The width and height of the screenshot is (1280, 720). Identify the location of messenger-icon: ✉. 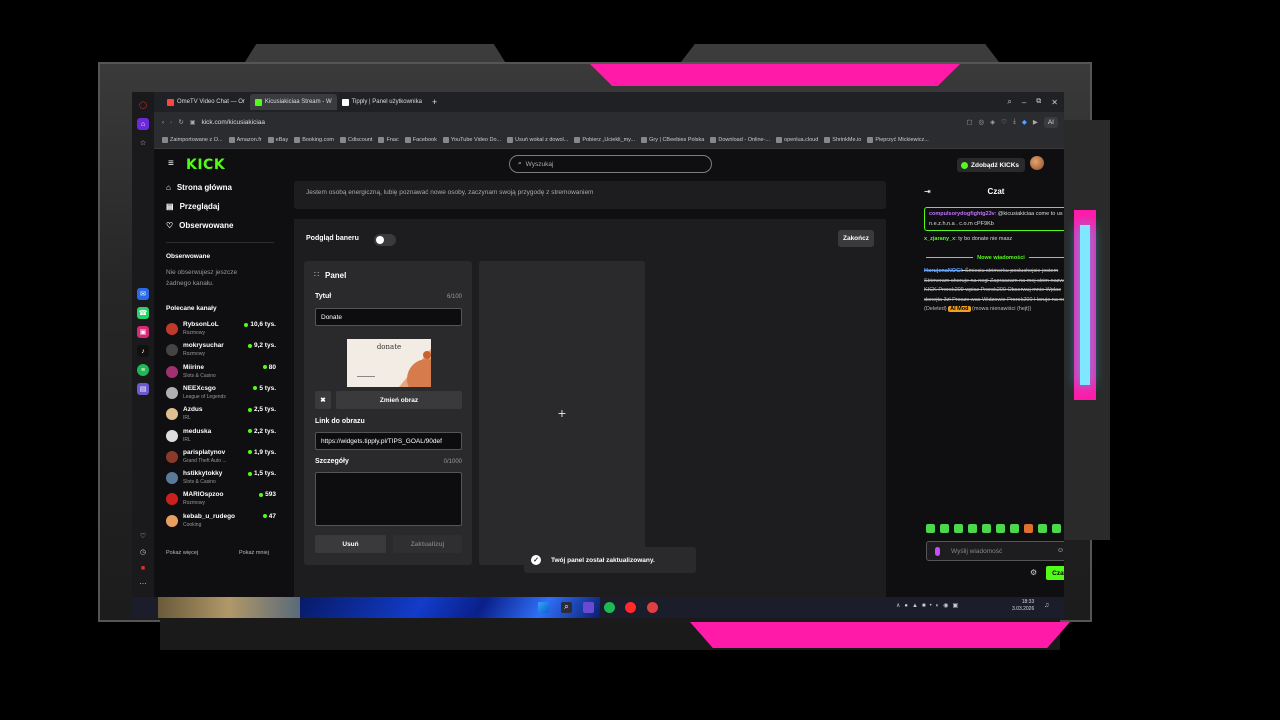
(143, 294).